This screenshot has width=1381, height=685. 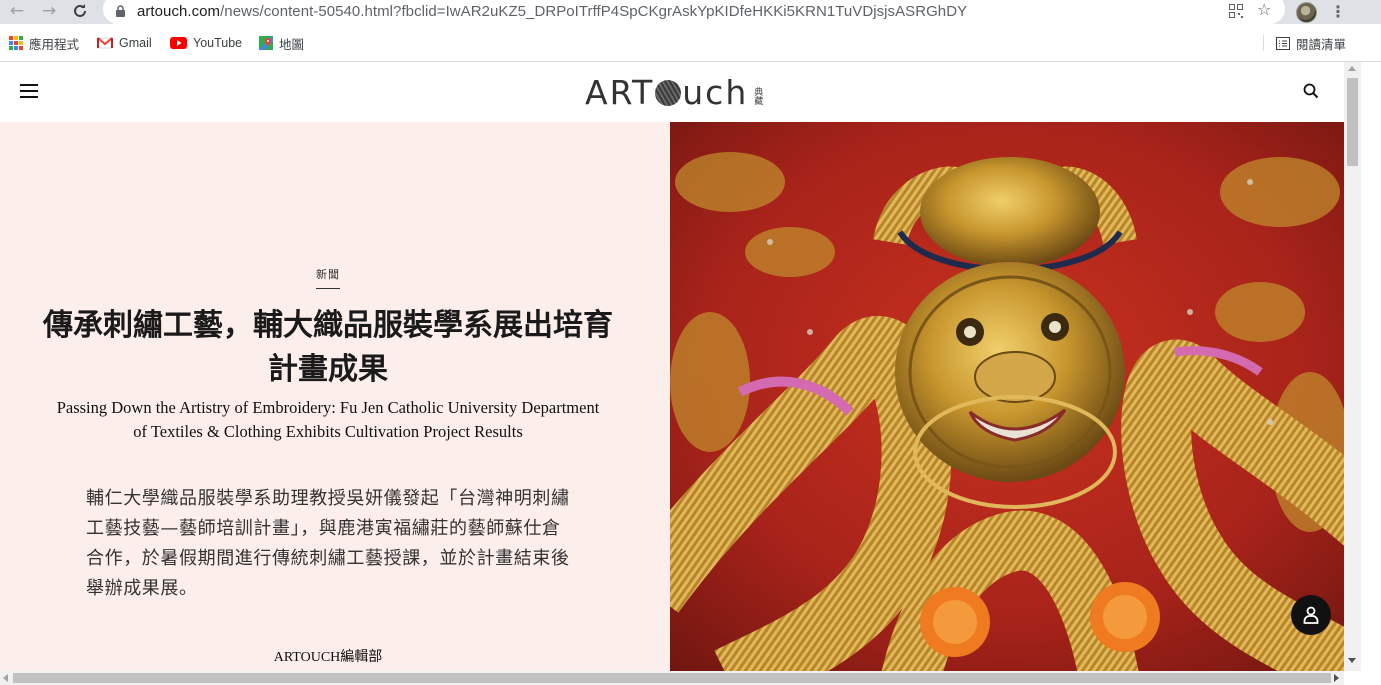 What do you see at coordinates (1264, 9) in the screenshot?
I see `star-icon: ☆` at bounding box center [1264, 9].